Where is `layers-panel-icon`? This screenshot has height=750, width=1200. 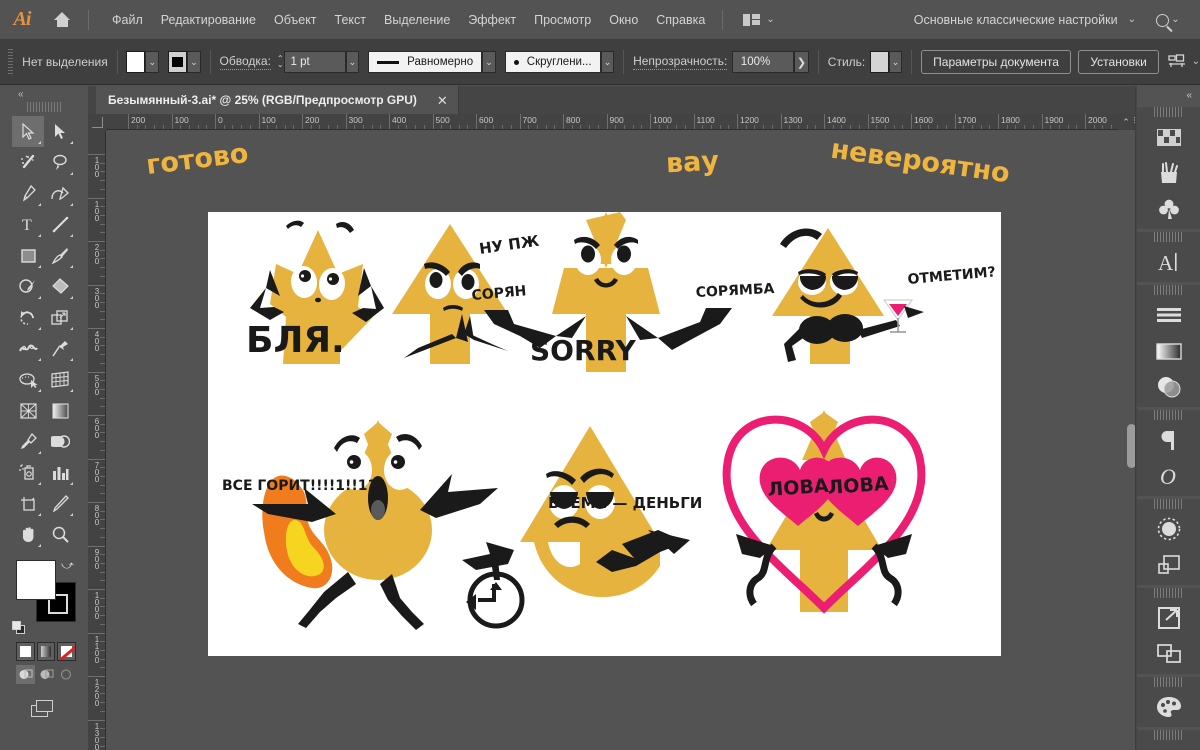 layers-panel-icon is located at coordinates (1168, 565).